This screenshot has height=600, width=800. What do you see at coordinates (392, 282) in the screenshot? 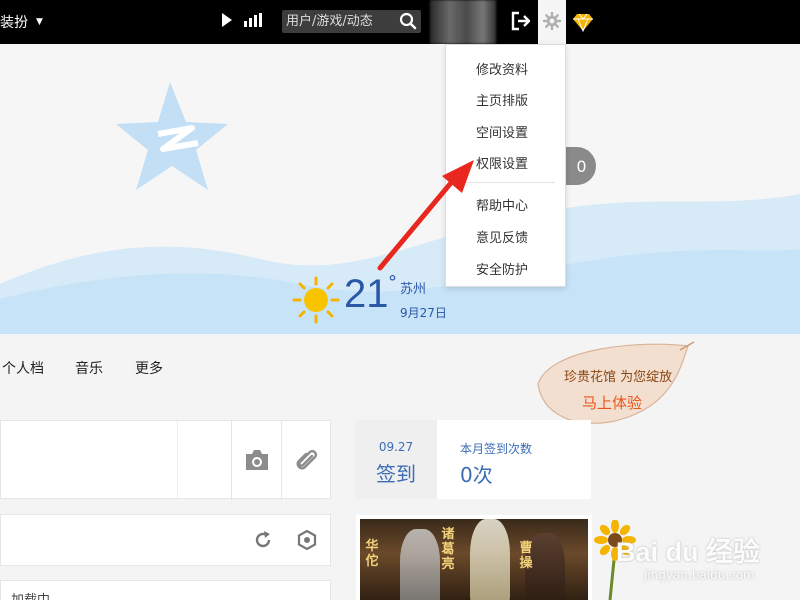
I see `degree-symbol: °` at bounding box center [392, 282].